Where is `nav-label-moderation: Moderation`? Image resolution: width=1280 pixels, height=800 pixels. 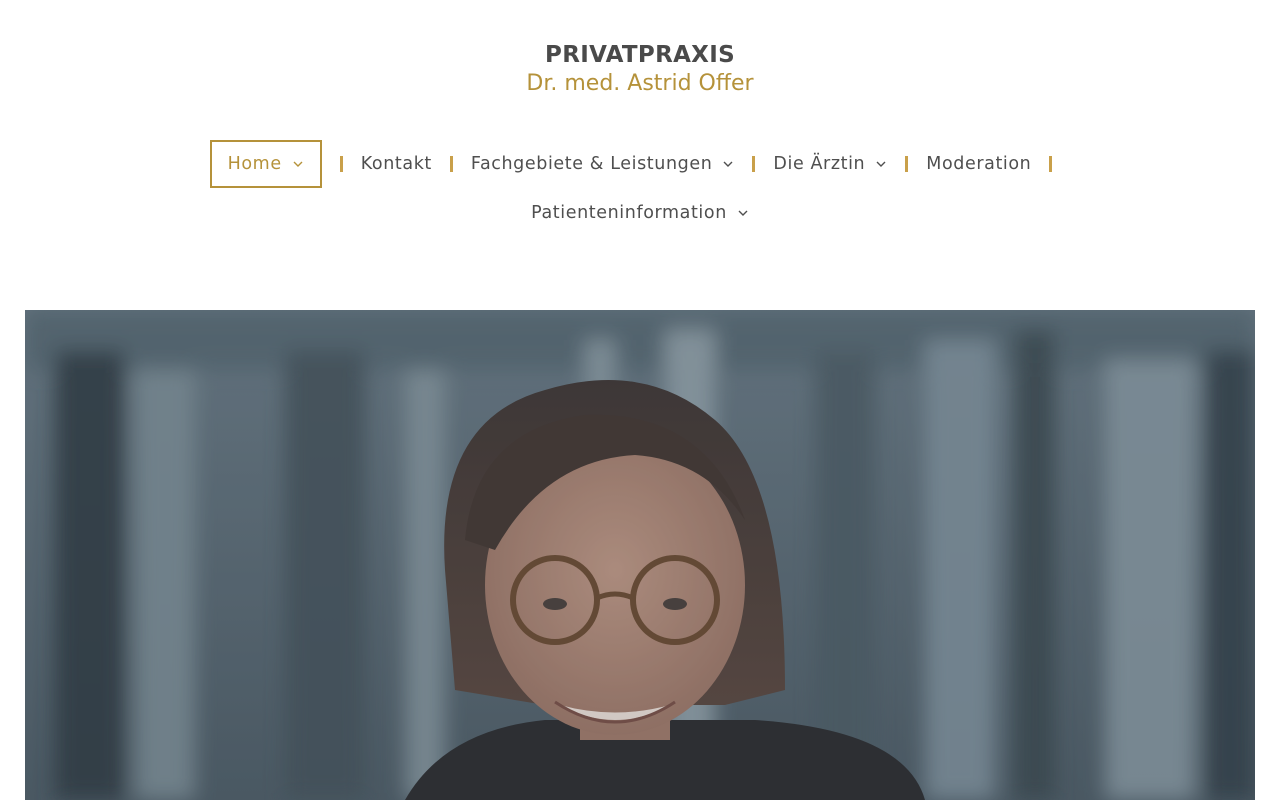 nav-label-moderation: Moderation is located at coordinates (979, 164).